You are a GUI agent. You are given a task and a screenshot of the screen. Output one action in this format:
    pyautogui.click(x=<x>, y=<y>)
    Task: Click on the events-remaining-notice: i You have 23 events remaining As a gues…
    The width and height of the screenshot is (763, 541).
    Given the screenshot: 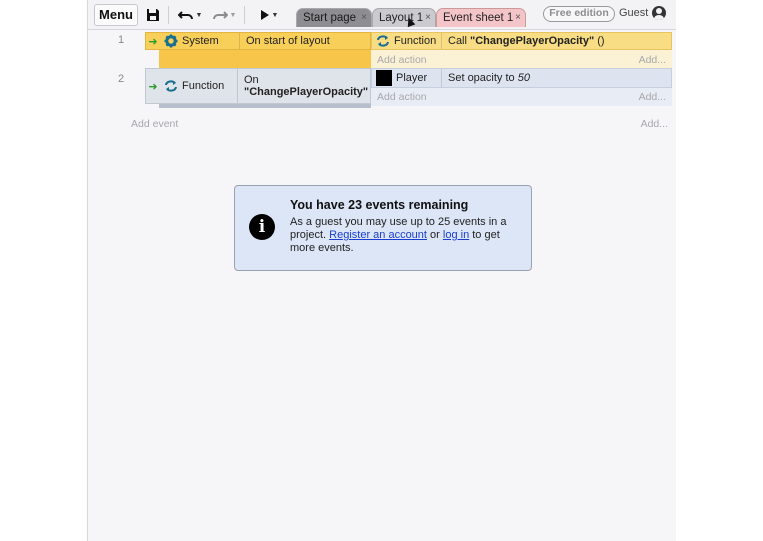 What is the action you would take?
    pyautogui.click(x=383, y=228)
    